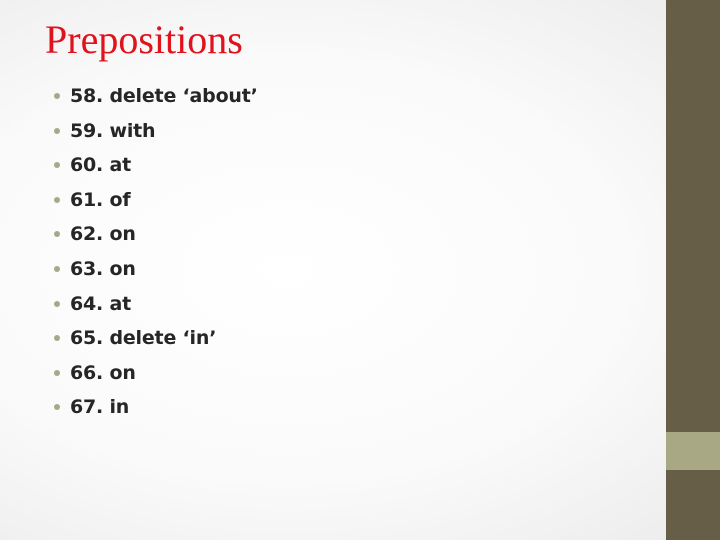 This screenshot has height=540, width=720. What do you see at coordinates (103, 234) in the screenshot?
I see `list-item-text: 62. on` at bounding box center [103, 234].